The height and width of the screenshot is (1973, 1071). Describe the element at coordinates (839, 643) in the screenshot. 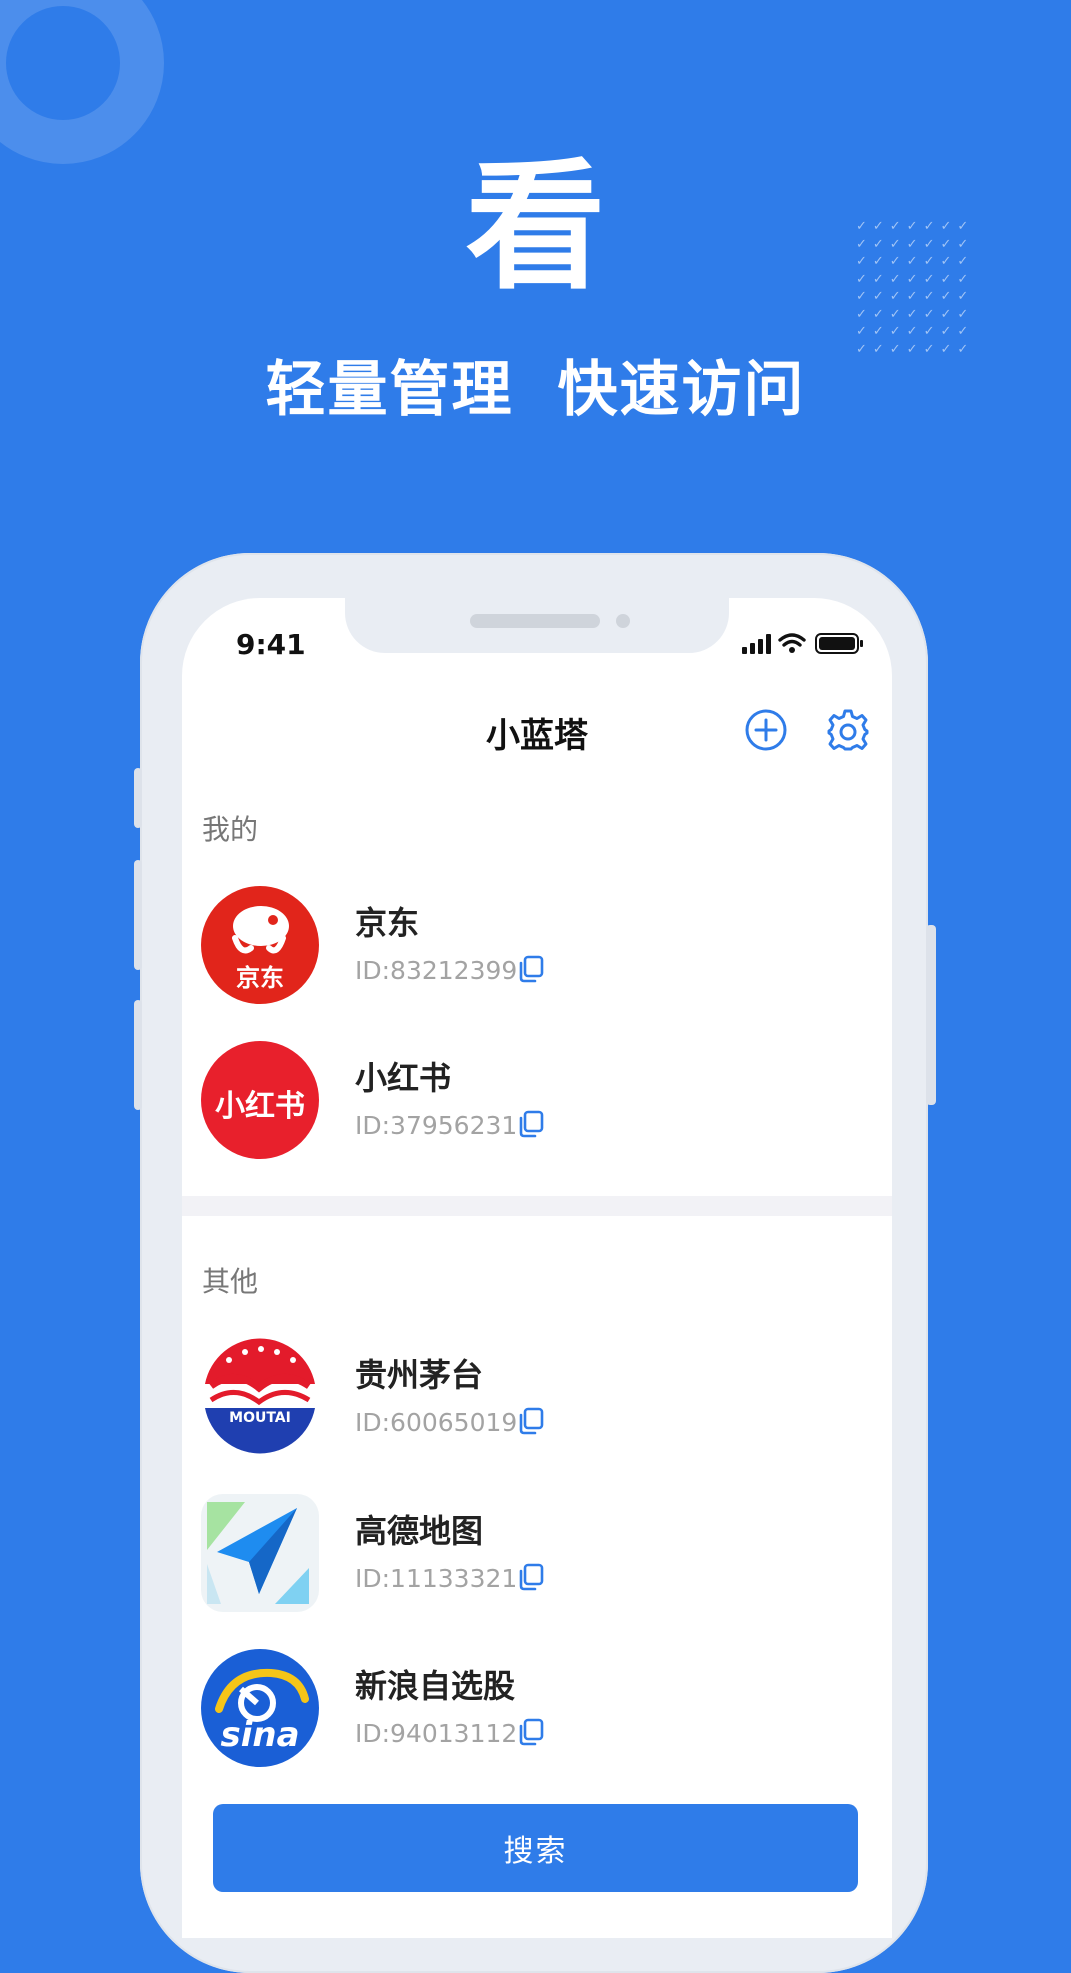

I see `battery-icon` at that location.